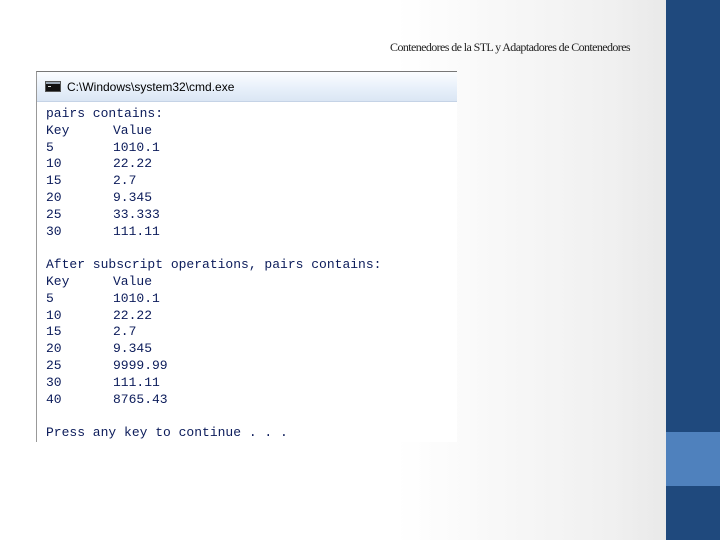 The width and height of the screenshot is (720, 540). What do you see at coordinates (693, 459) in the screenshot?
I see `side-decoration-accent` at bounding box center [693, 459].